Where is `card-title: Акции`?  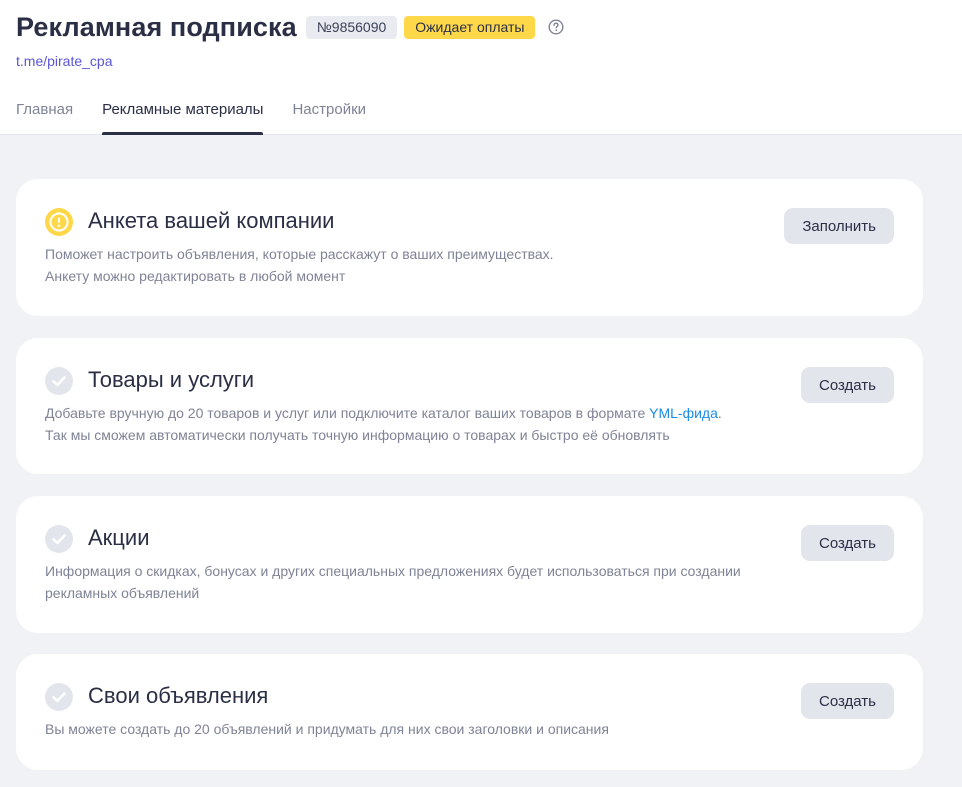
card-title: Акции is located at coordinates (119, 537).